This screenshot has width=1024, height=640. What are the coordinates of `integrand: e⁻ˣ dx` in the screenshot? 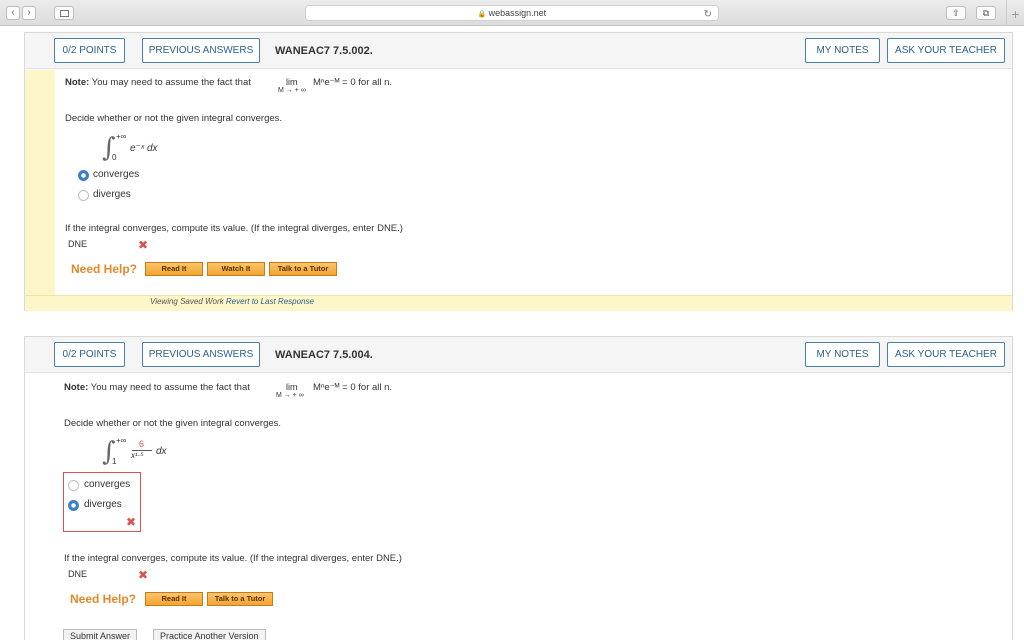 It's located at (144, 148).